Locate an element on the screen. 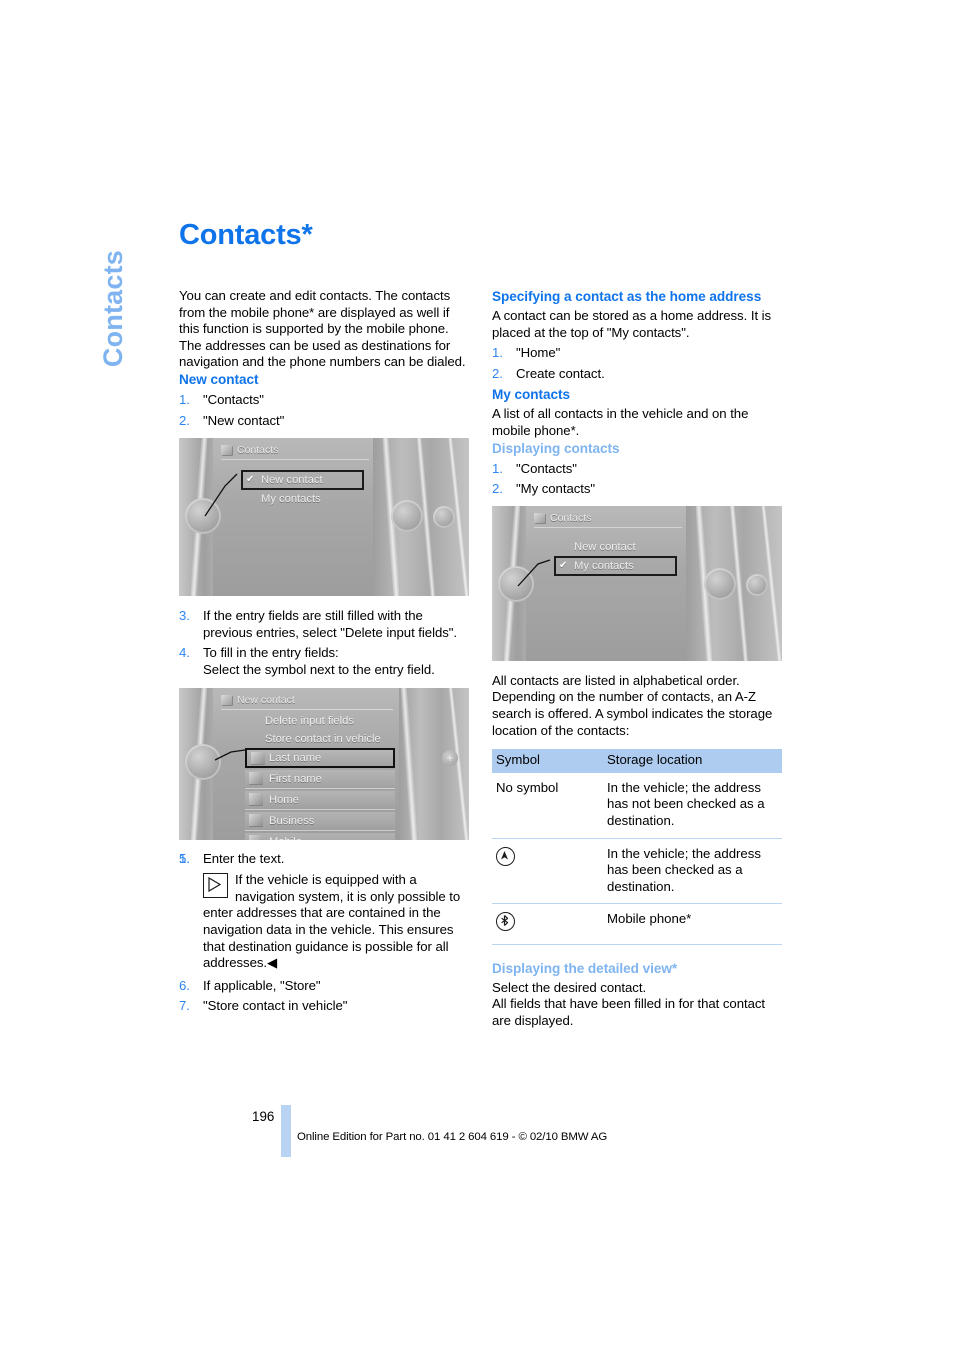 Image resolution: width=954 pixels, height=1350 pixels. page-number: 196 is located at coordinates (263, 1116).